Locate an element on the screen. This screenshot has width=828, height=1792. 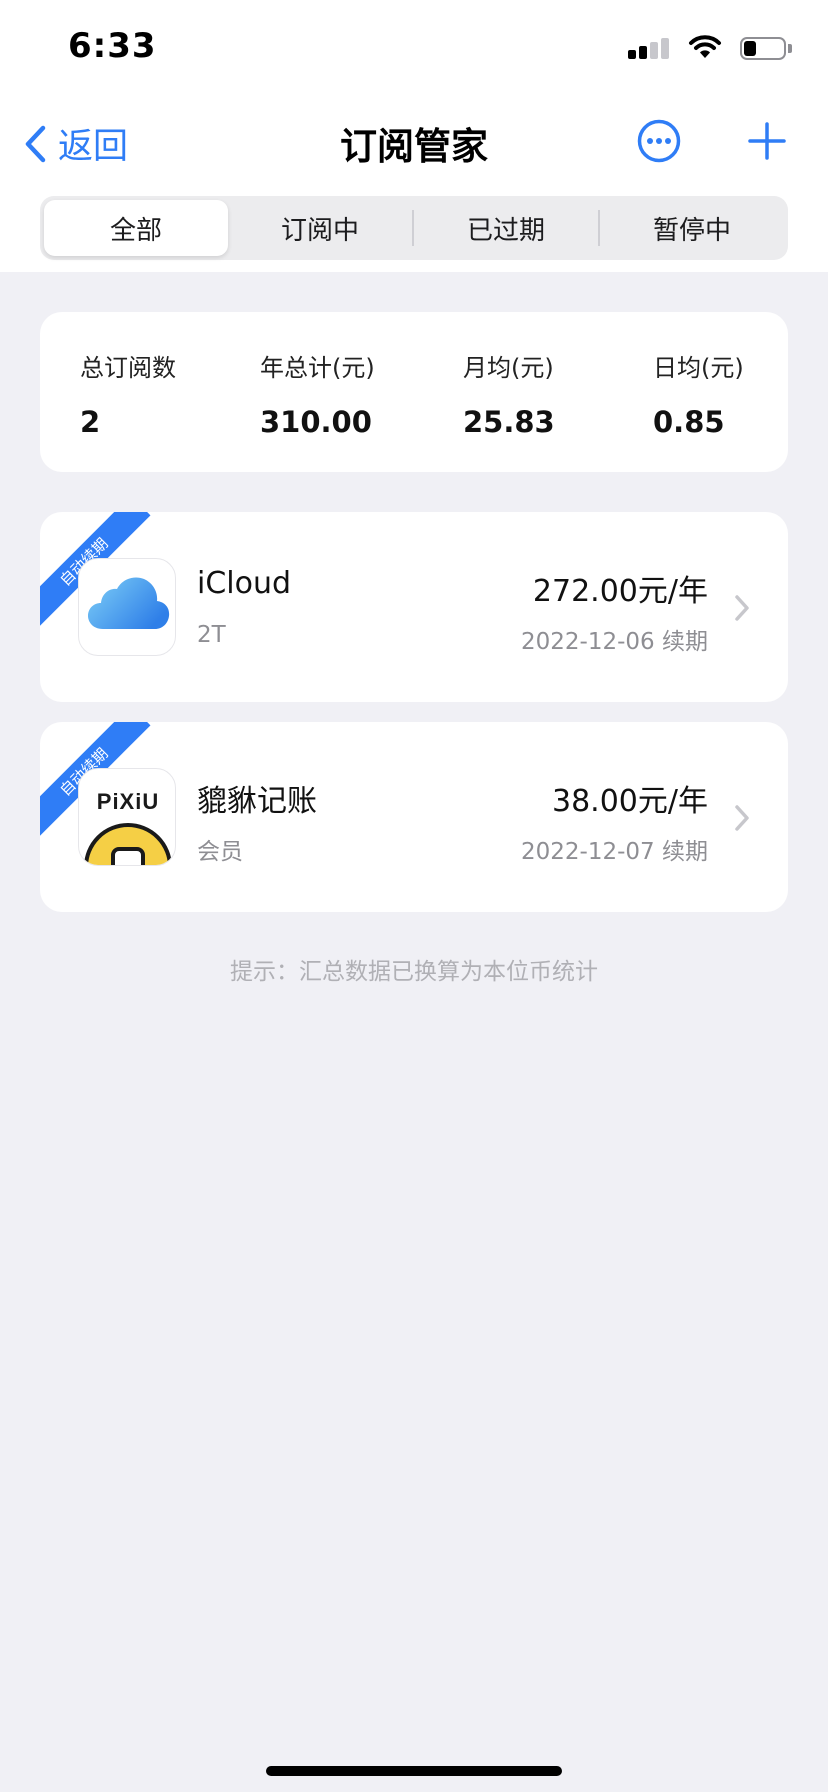
stat-value: 25.83 is located at coordinates (509, 422).